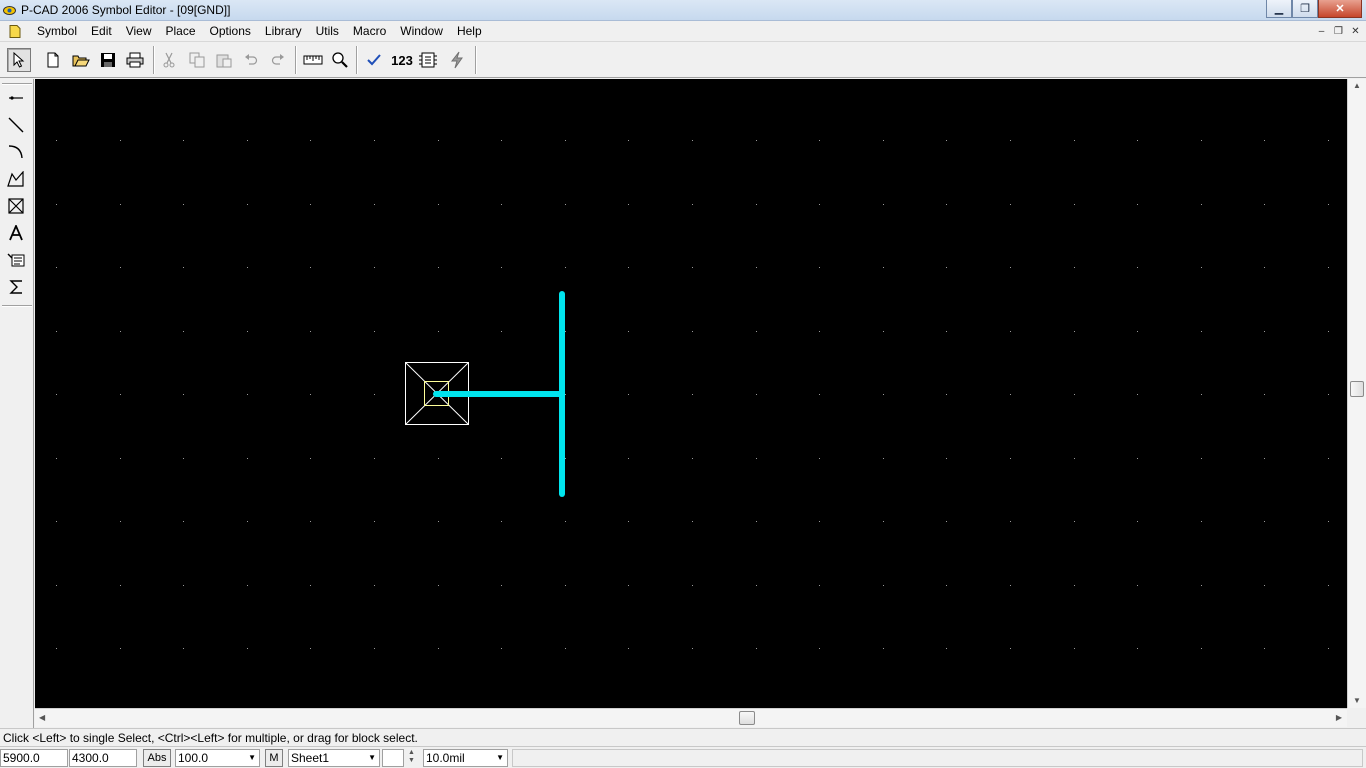  What do you see at coordinates (16, 206) in the screenshot?
I see `place-ref-point-button` at bounding box center [16, 206].